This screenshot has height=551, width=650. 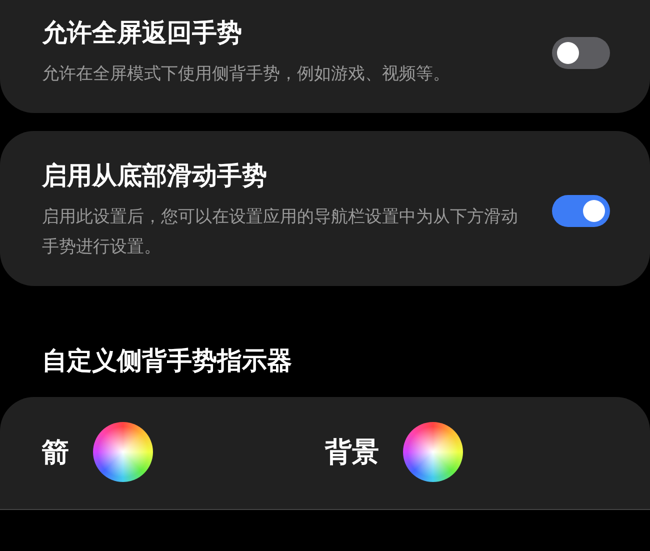 I want to click on setting-description: 启用此设置后，您可以在设置应用的导航栏设置中为从下方滑动手势进行设置。, so click(x=280, y=232).